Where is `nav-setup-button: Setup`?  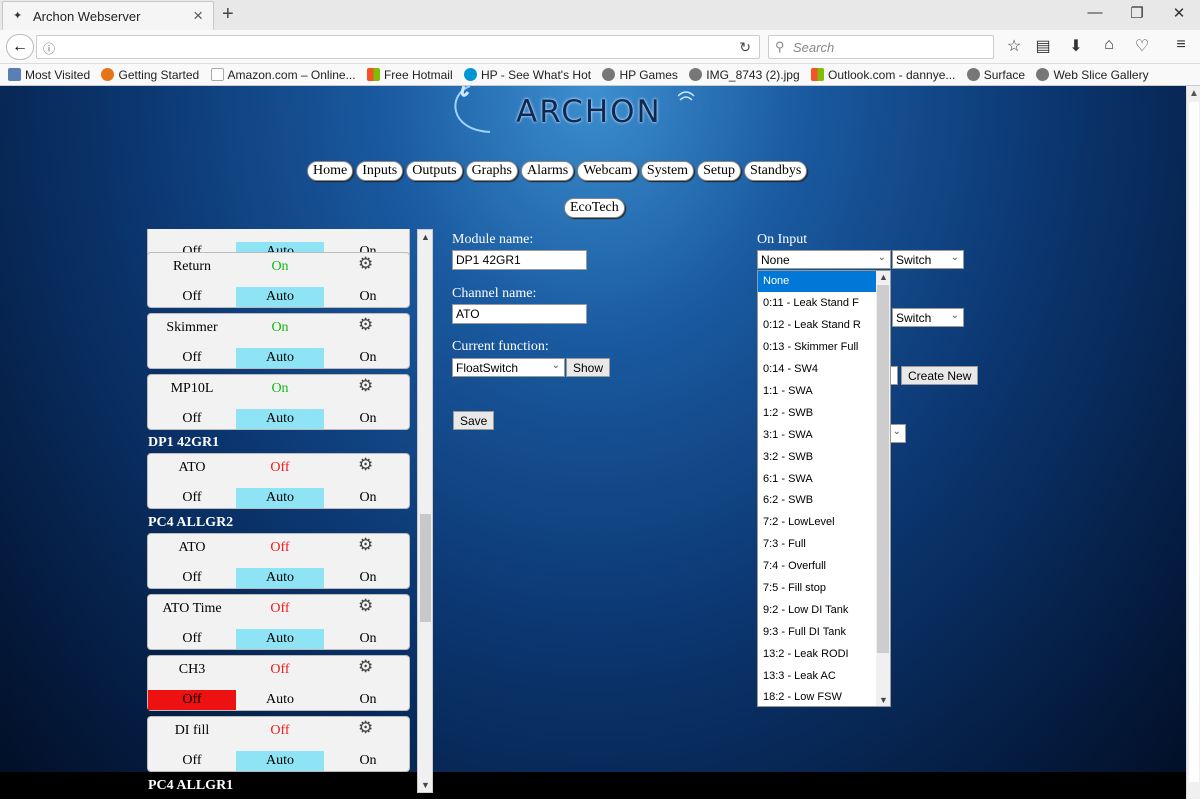 nav-setup-button: Setup is located at coordinates (719, 171).